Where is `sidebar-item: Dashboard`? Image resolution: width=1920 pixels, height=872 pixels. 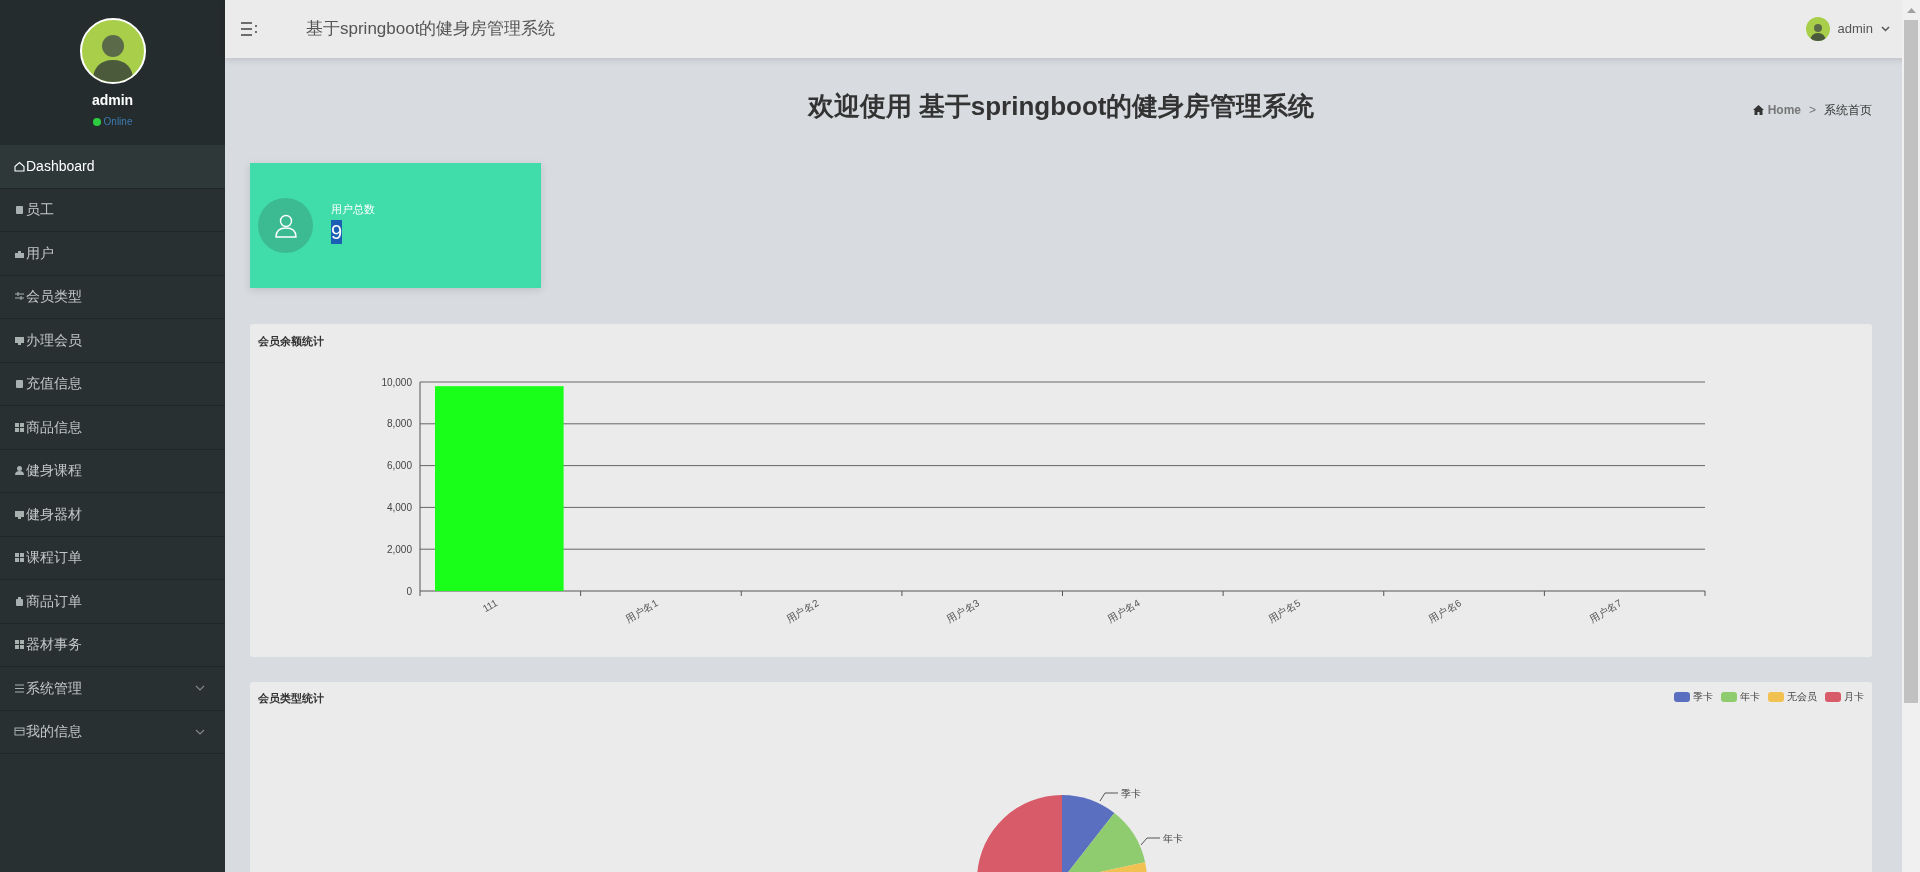
sidebar-item: Dashboard is located at coordinates (112, 167).